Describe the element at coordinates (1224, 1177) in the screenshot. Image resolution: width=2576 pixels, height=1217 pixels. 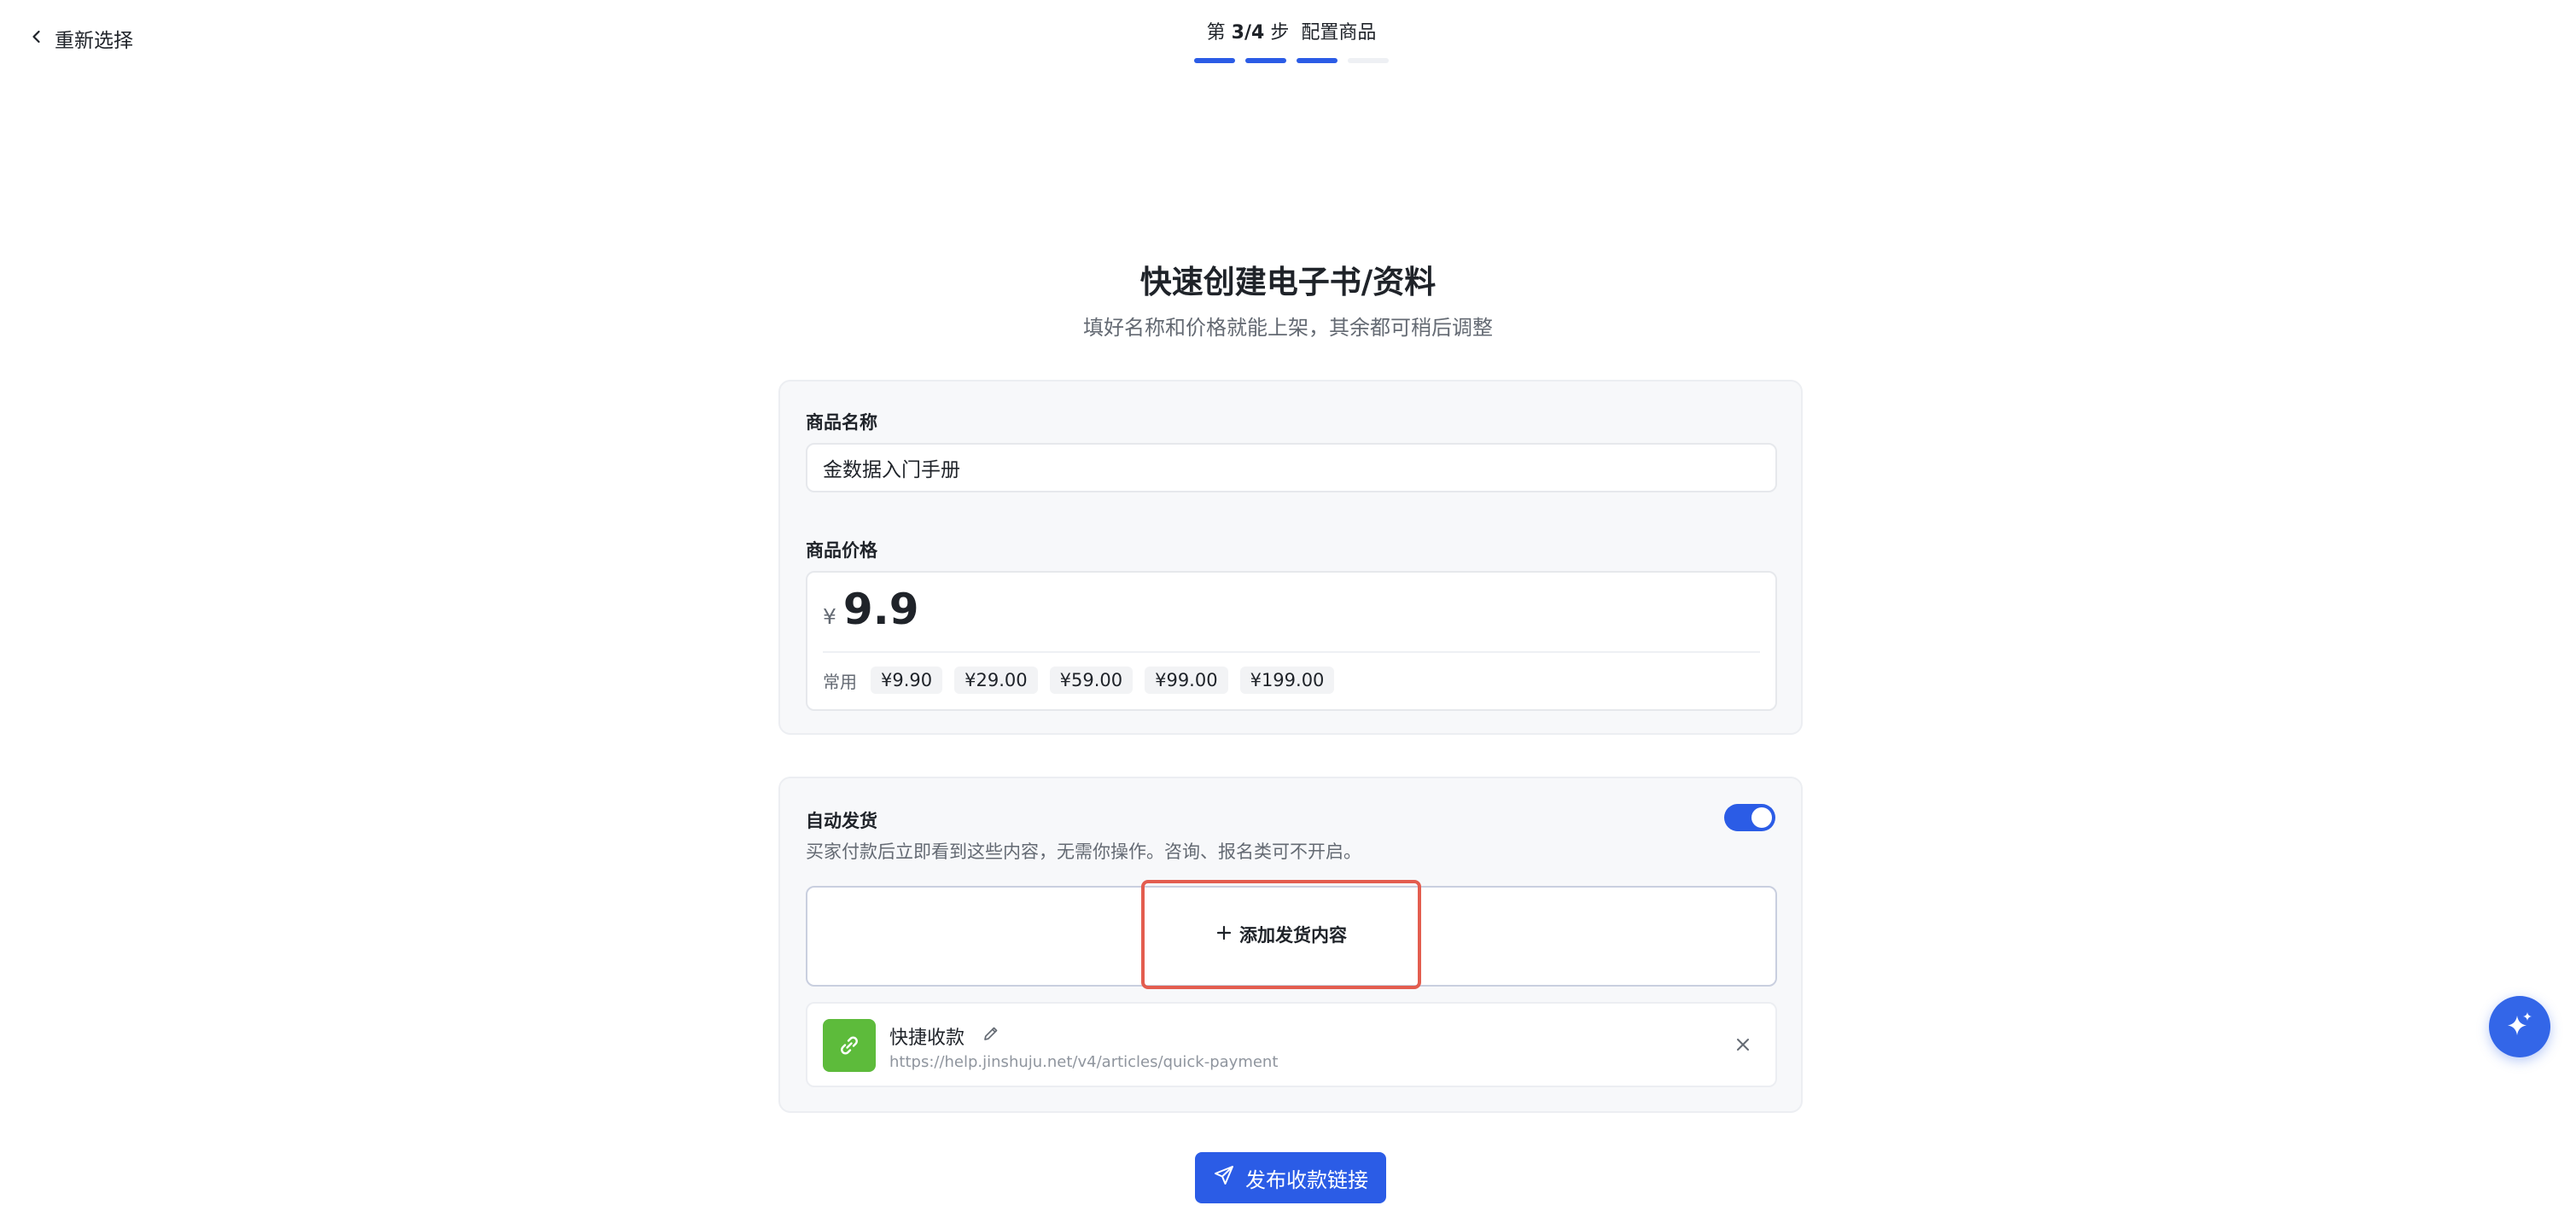
I see `send-icon` at that location.